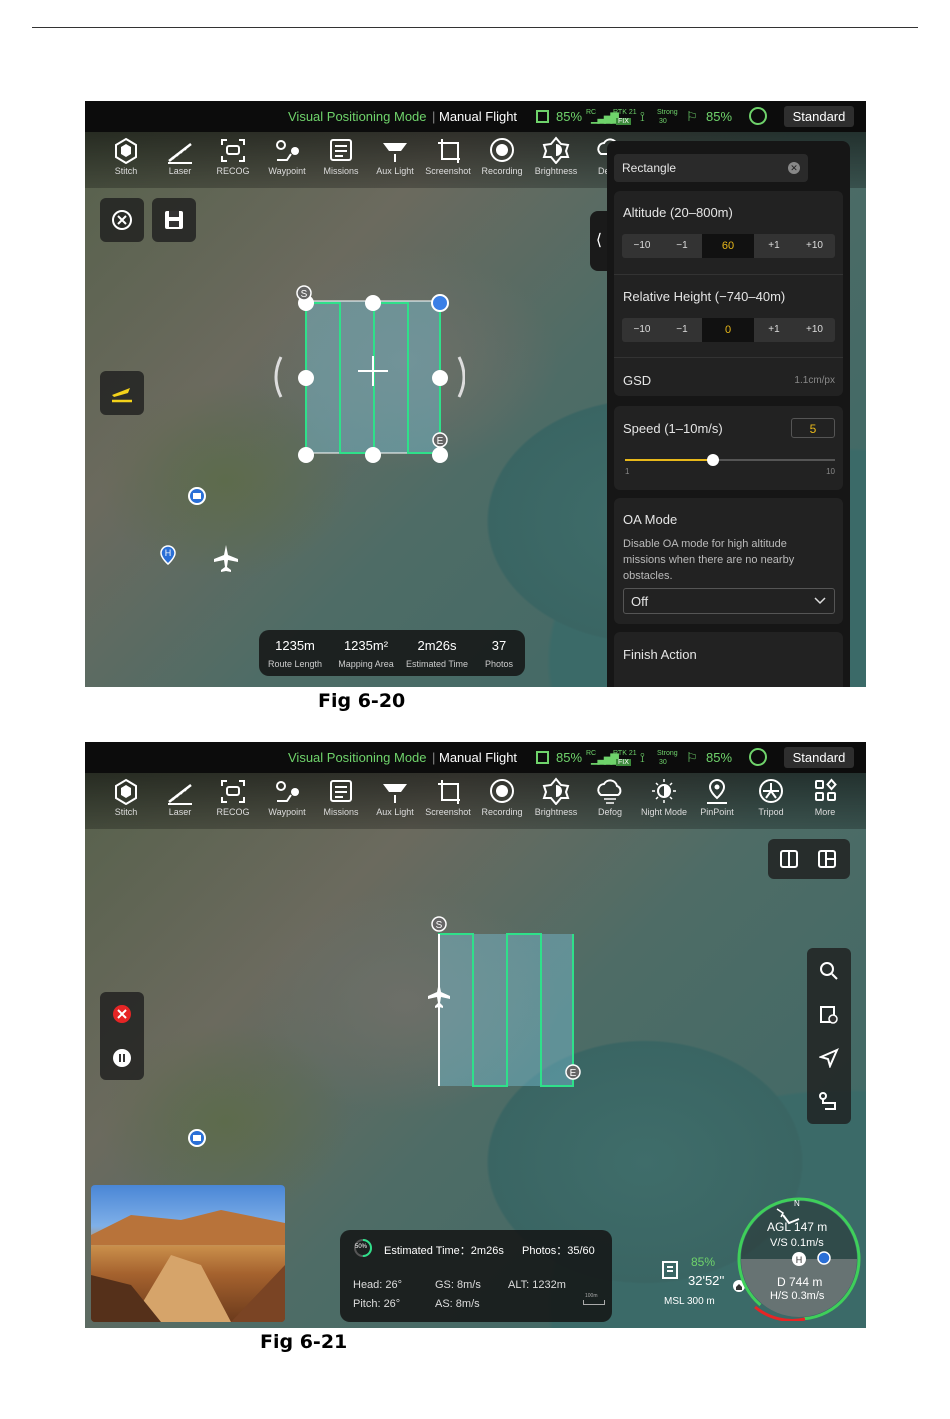 The height and width of the screenshot is (1419, 950). I want to click on oa-mode-select: Off, so click(729, 601).